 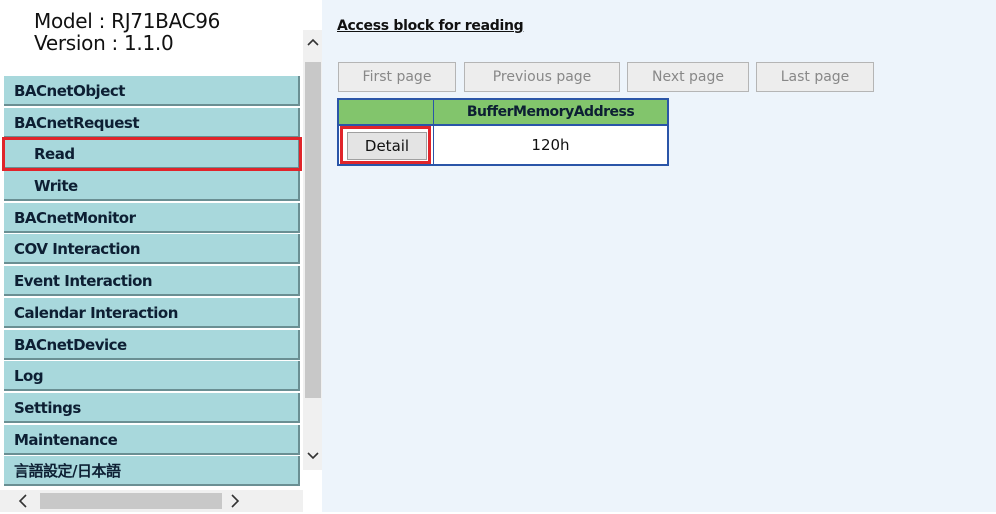 What do you see at coordinates (104, 43) in the screenshot?
I see `version-label: Version : 1.1.0` at bounding box center [104, 43].